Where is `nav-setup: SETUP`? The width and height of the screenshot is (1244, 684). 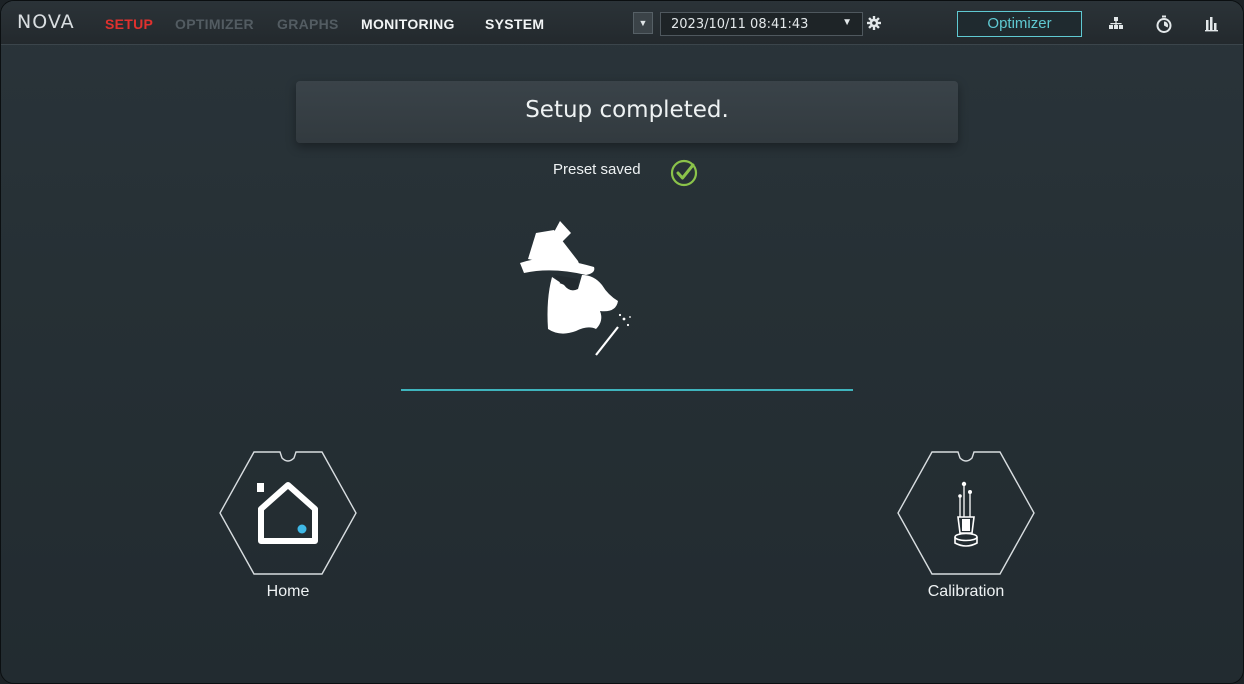
nav-setup: SETUP is located at coordinates (129, 24).